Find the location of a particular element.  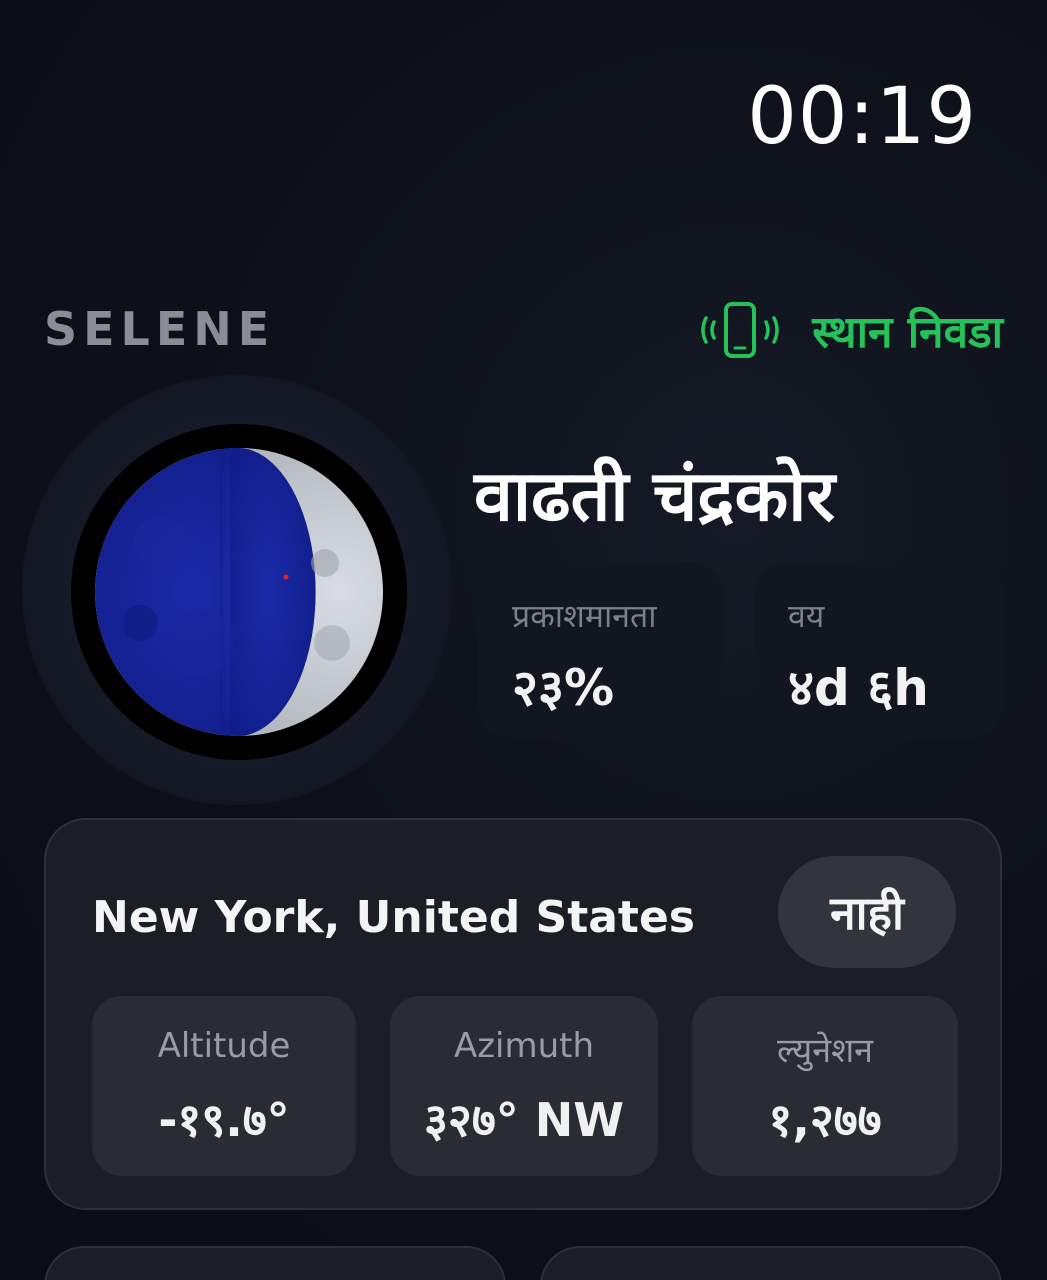

illumination-label: प्रकाशमानता is located at coordinates (584, 616).